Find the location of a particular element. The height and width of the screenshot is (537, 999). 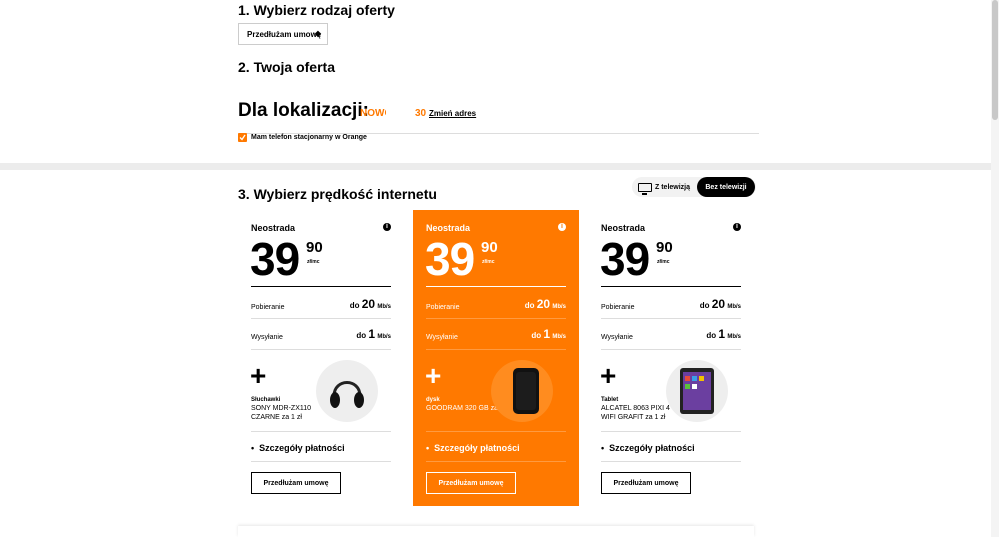

tablet-icon is located at coordinates (697, 391).